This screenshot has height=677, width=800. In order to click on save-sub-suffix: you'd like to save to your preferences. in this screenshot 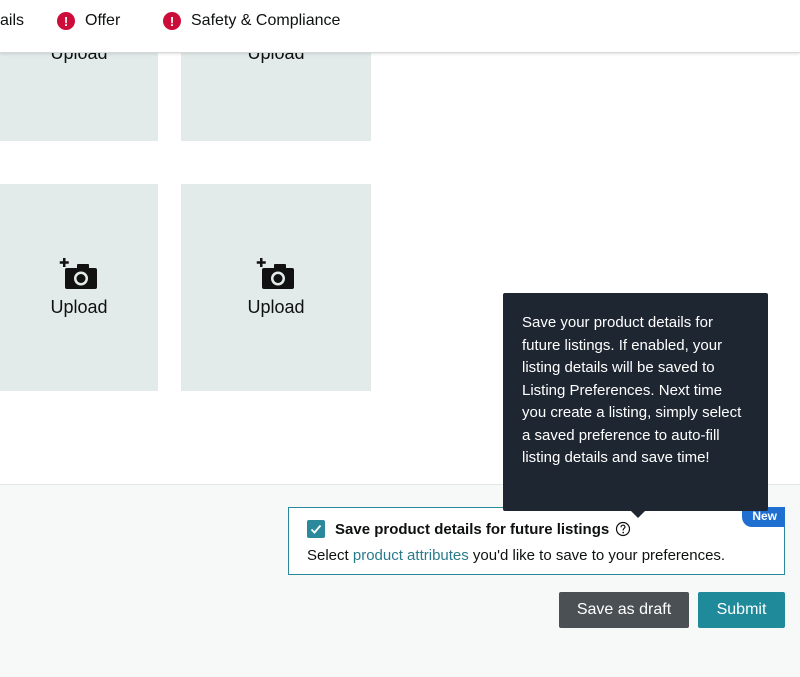, I will do `click(597, 555)`.